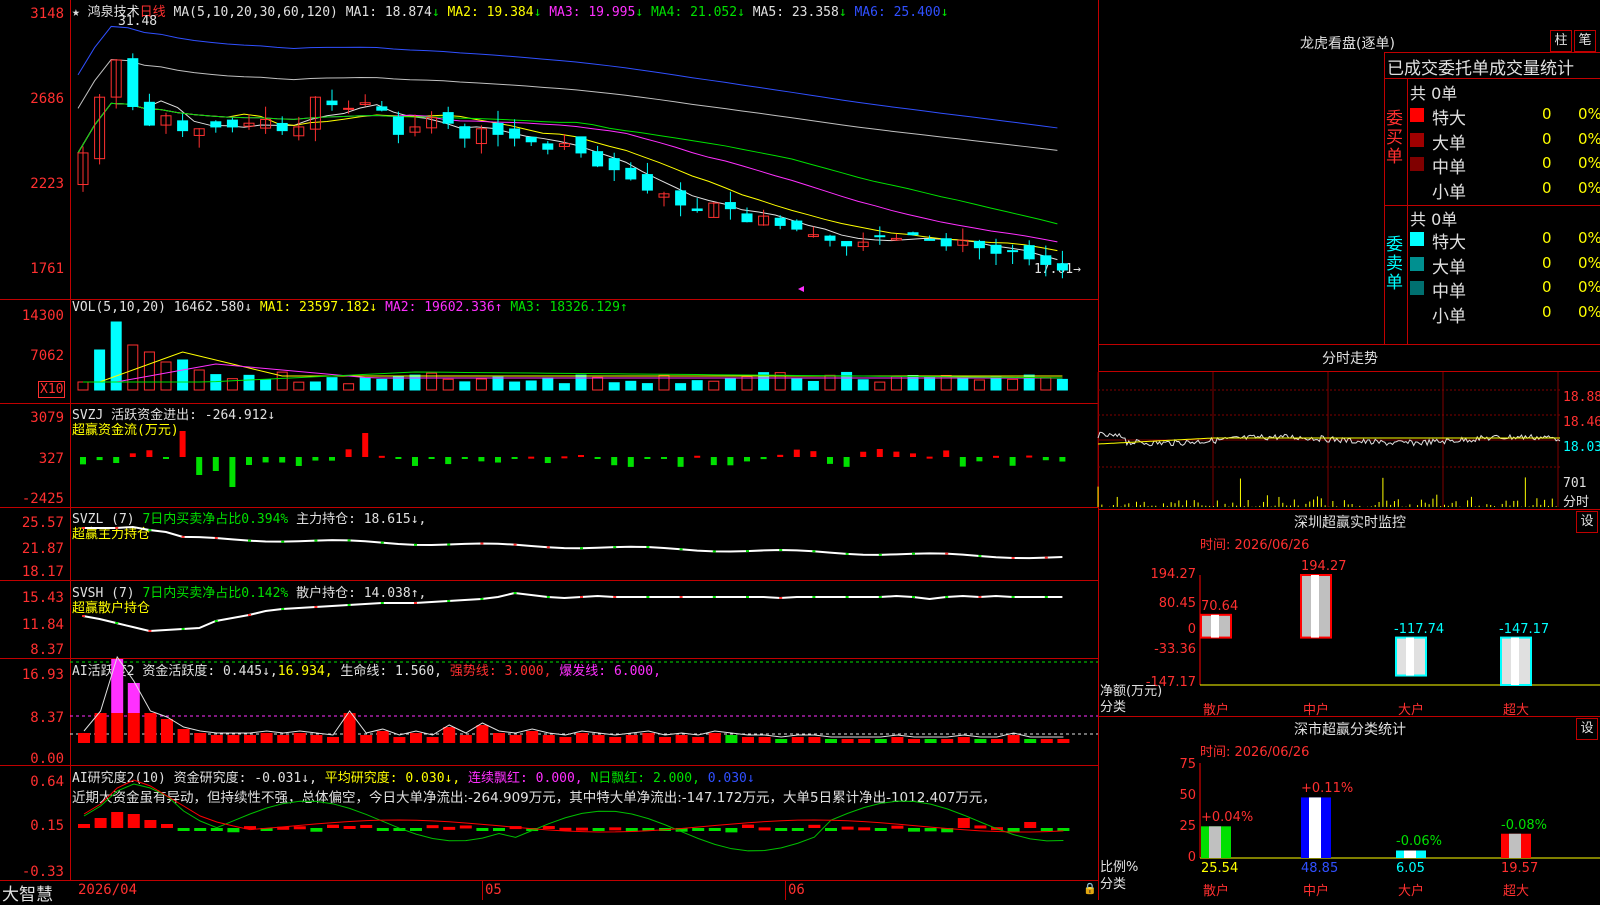 This screenshot has width=1600, height=905. What do you see at coordinates (1419, 629) in the screenshot?
I see `monitor-value-label: -117.74` at bounding box center [1419, 629].